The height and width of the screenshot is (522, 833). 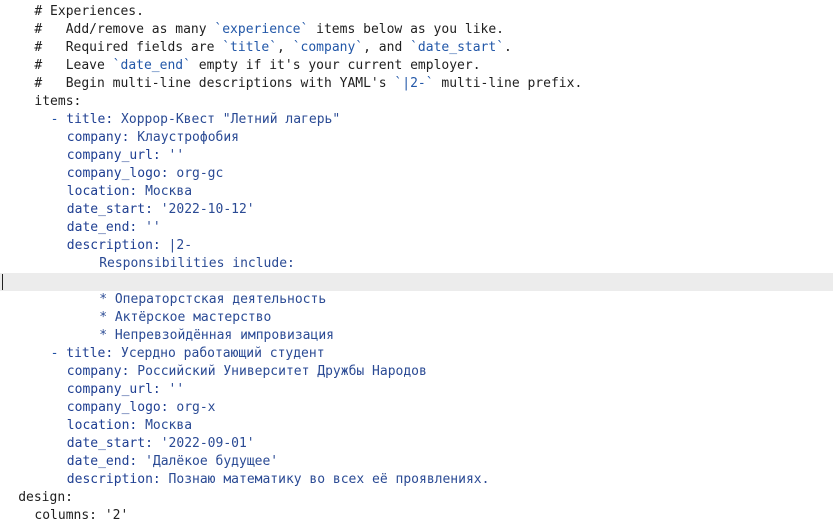 I want to click on line-content: description: |2-, so click(x=129, y=246).